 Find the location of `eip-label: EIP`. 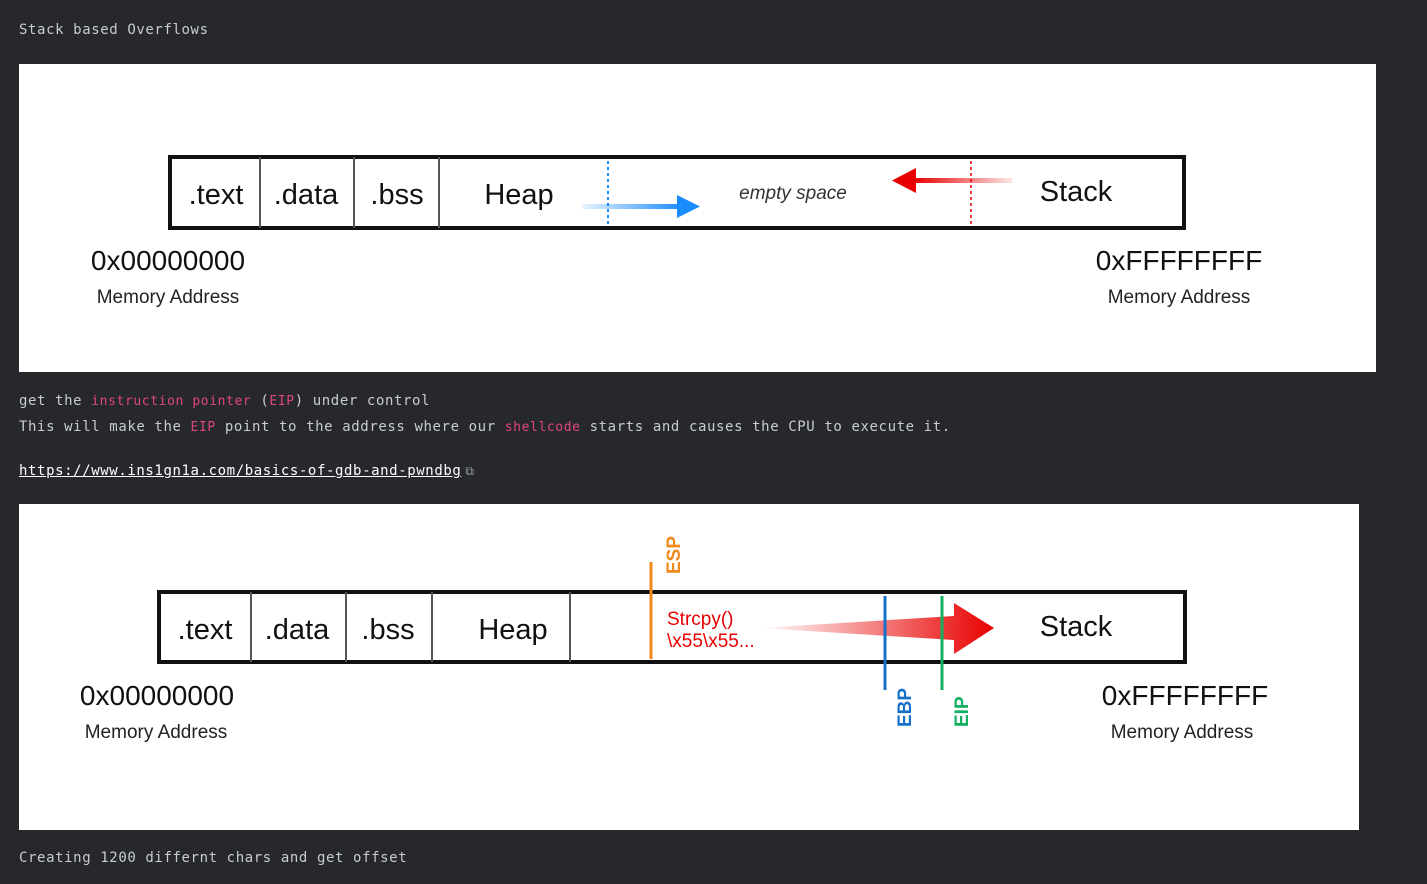

eip-label: EIP is located at coordinates (962, 711).